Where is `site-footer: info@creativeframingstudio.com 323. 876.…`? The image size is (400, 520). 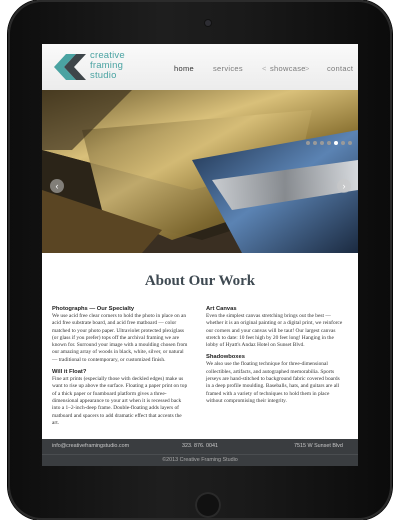
site-footer: info@creativeframingstudio.com 323. 876.… is located at coordinates (200, 452).